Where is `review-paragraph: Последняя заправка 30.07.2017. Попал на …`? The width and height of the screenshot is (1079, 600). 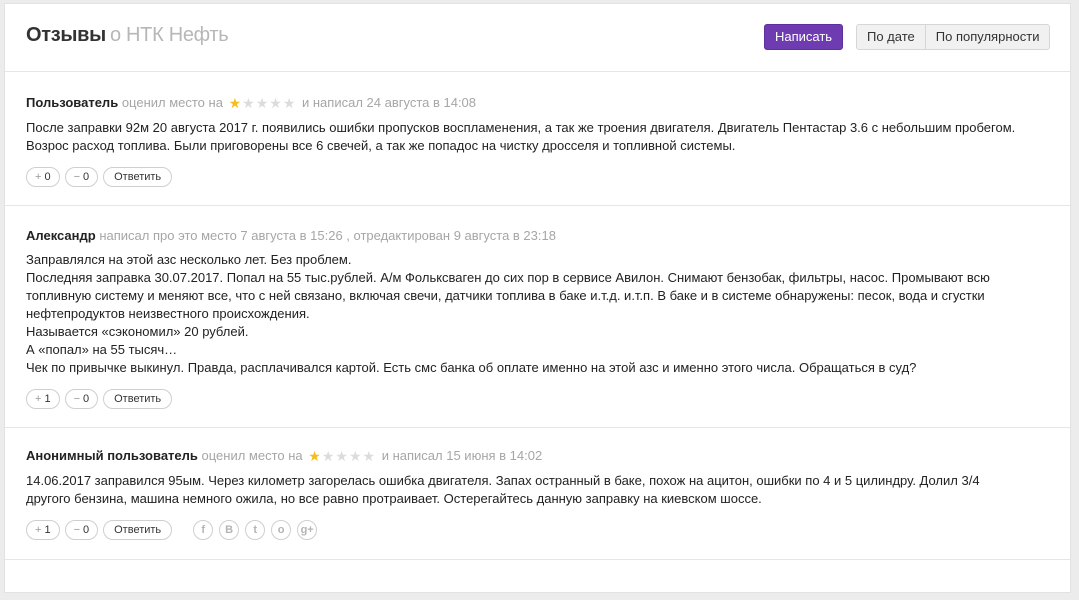 review-paragraph: Последняя заправка 30.07.2017. Попал на … is located at coordinates (508, 295).